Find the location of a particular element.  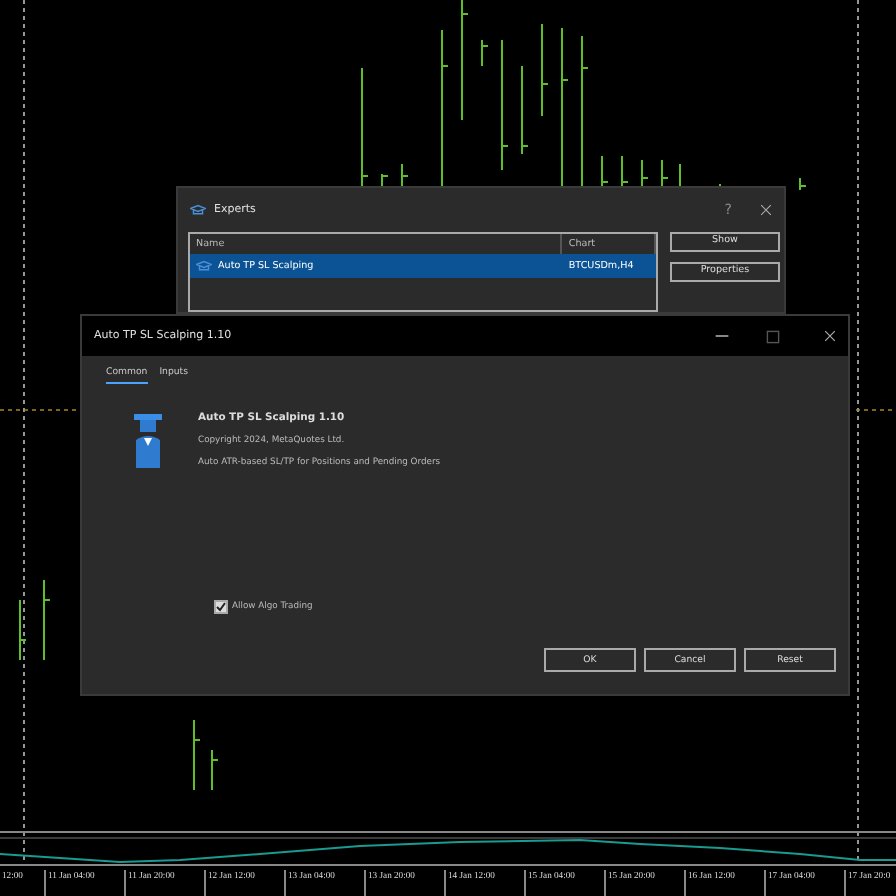

maximize-icon is located at coordinates (773, 336).